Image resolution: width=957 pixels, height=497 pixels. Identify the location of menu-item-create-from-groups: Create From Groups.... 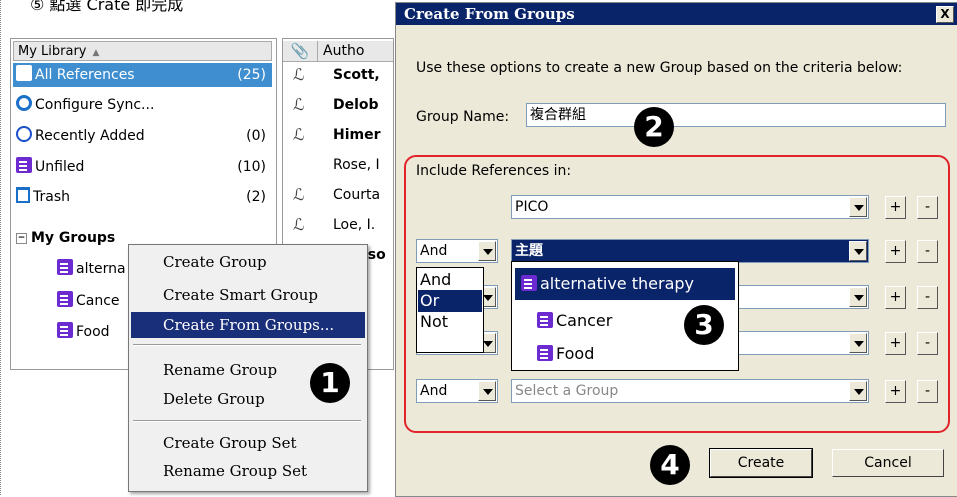
(248, 325).